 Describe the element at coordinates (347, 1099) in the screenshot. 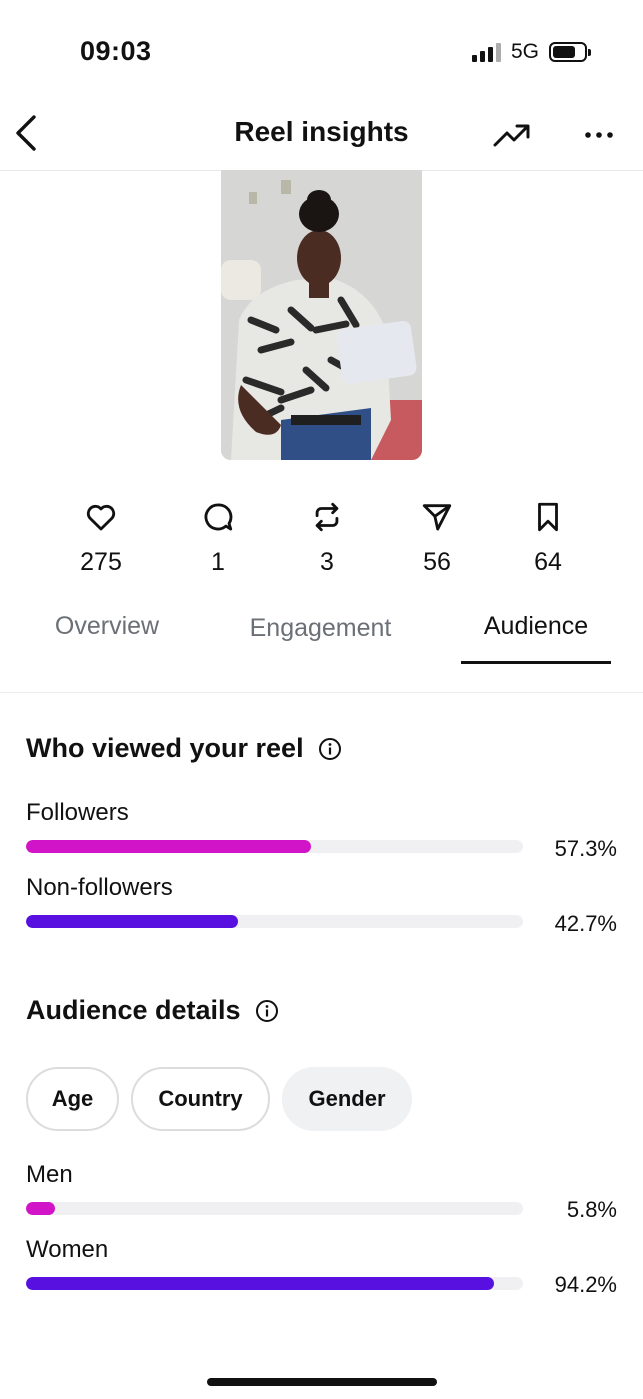

I see `filter-gender: Gender` at that location.